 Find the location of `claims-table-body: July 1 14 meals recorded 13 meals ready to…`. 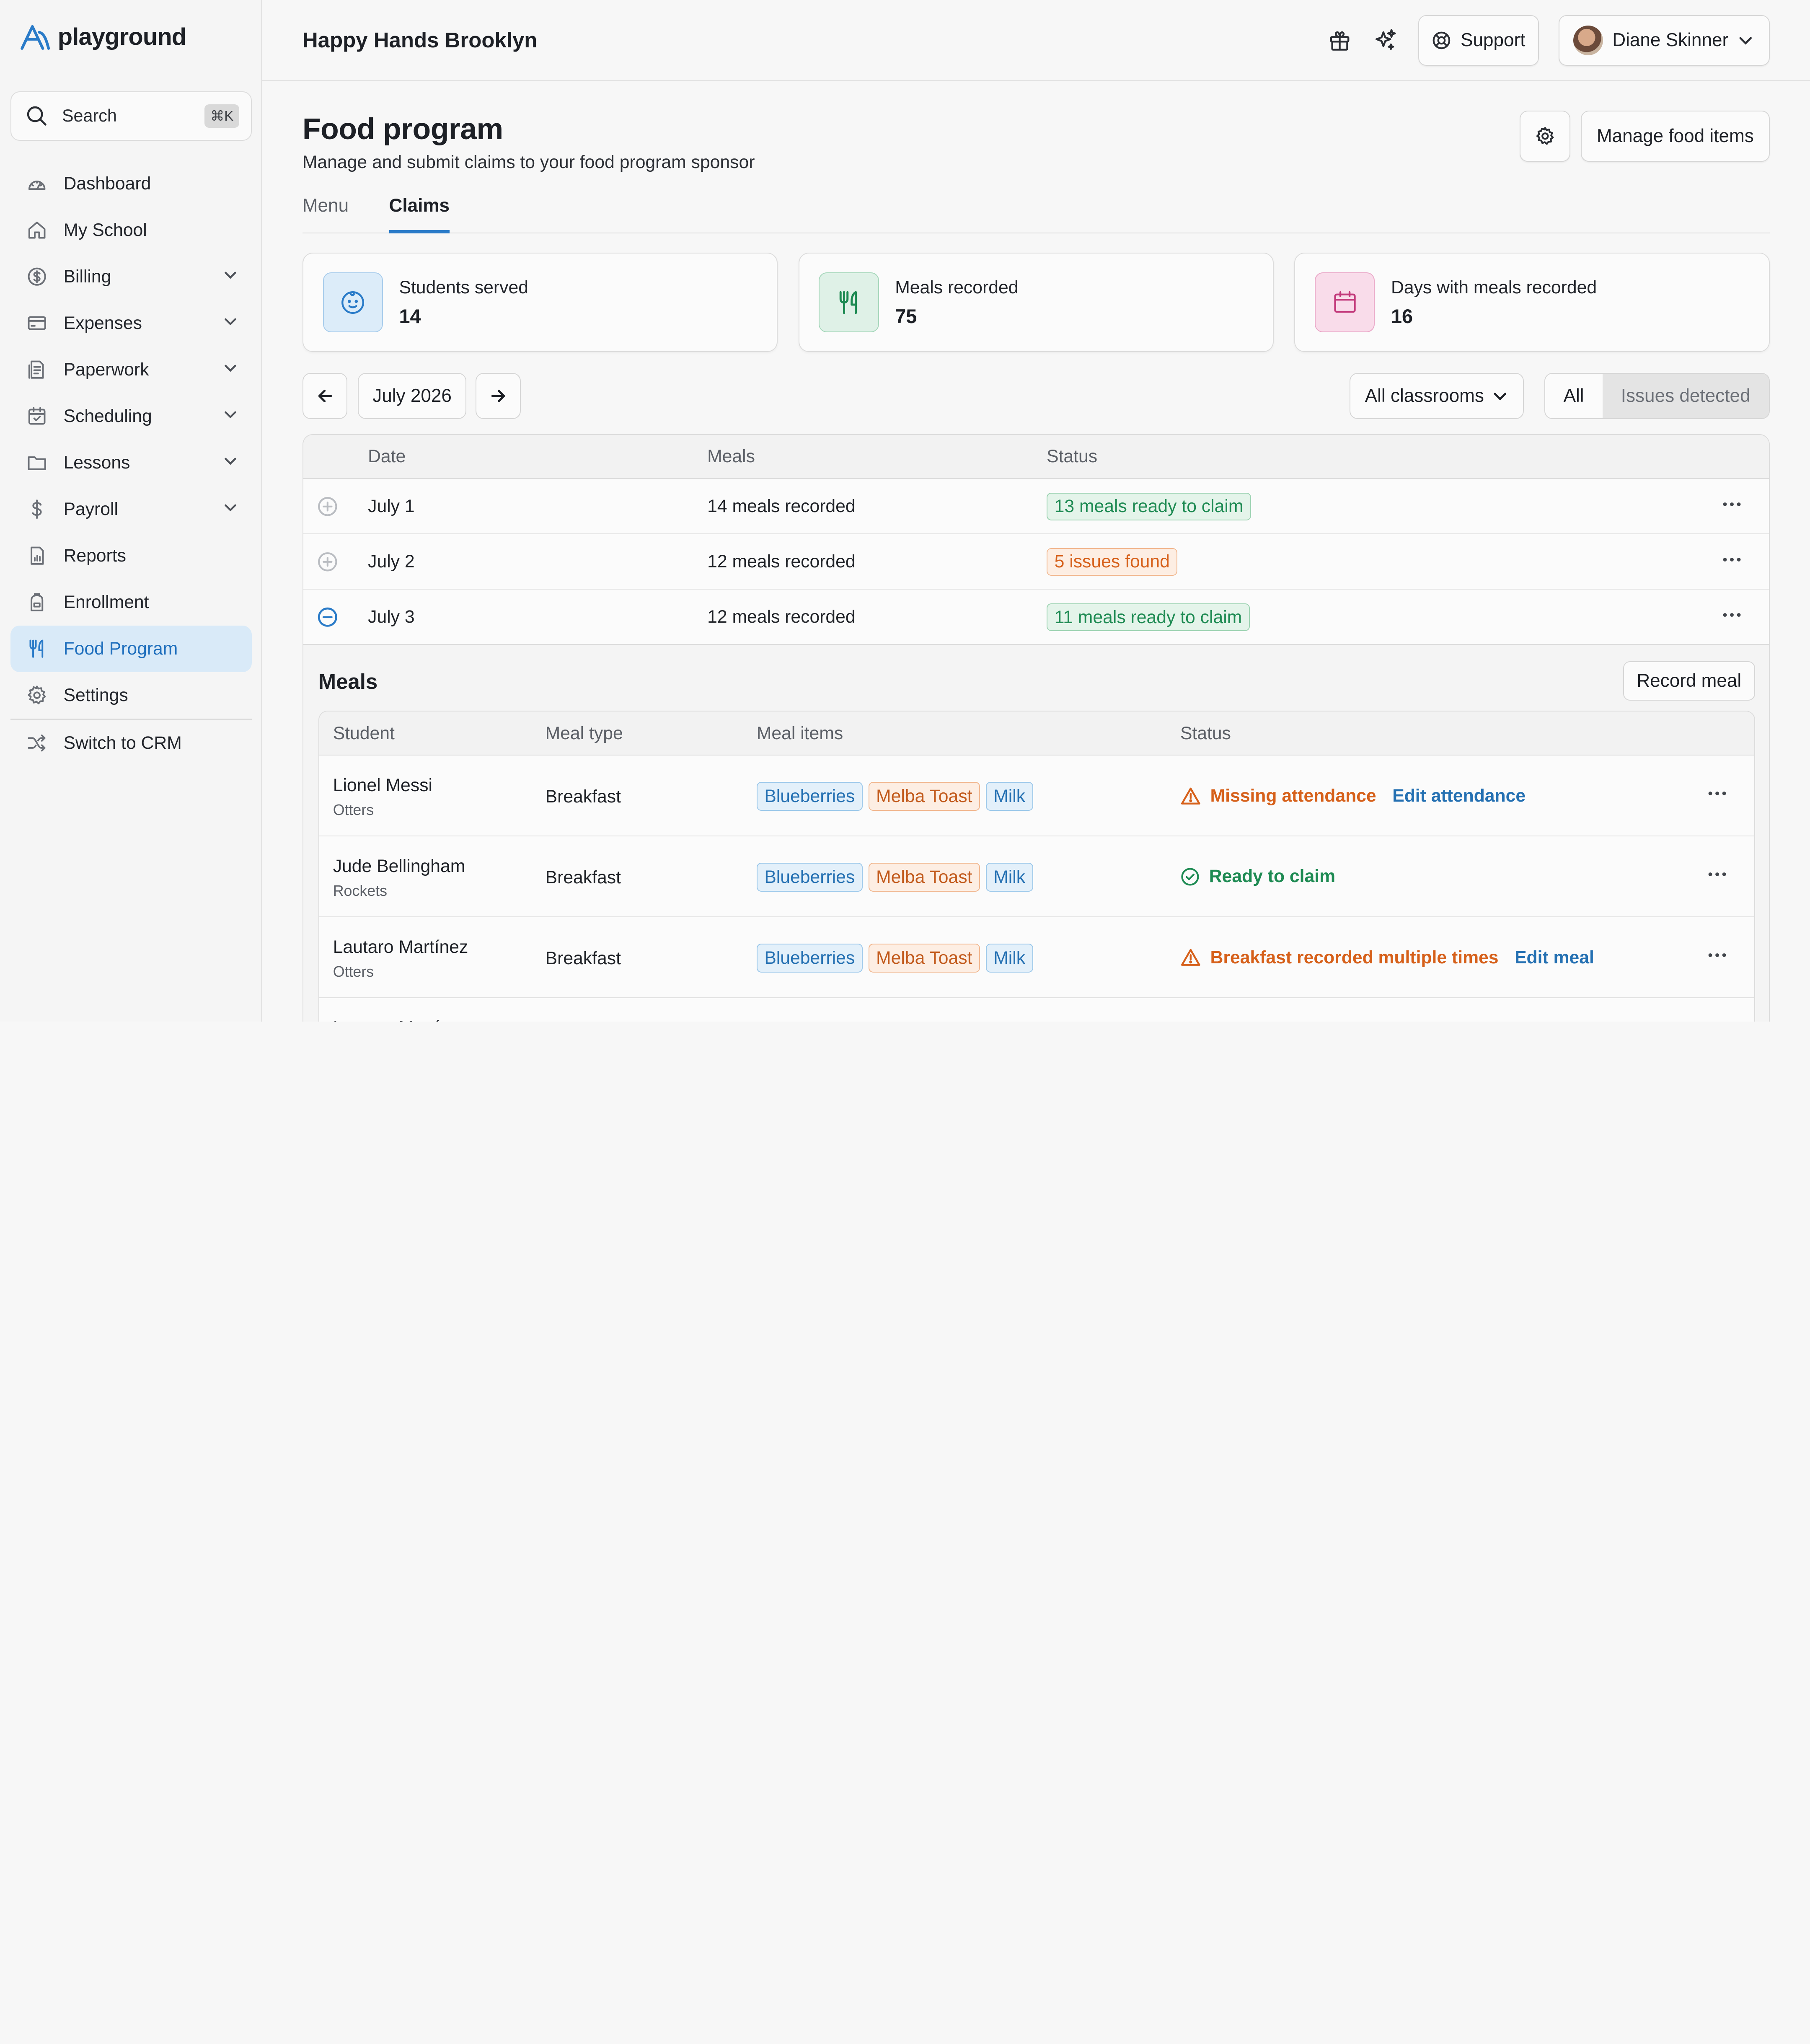

claims-table-body: July 1 14 meals recorded 13 meals ready to… is located at coordinates (1036, 562).